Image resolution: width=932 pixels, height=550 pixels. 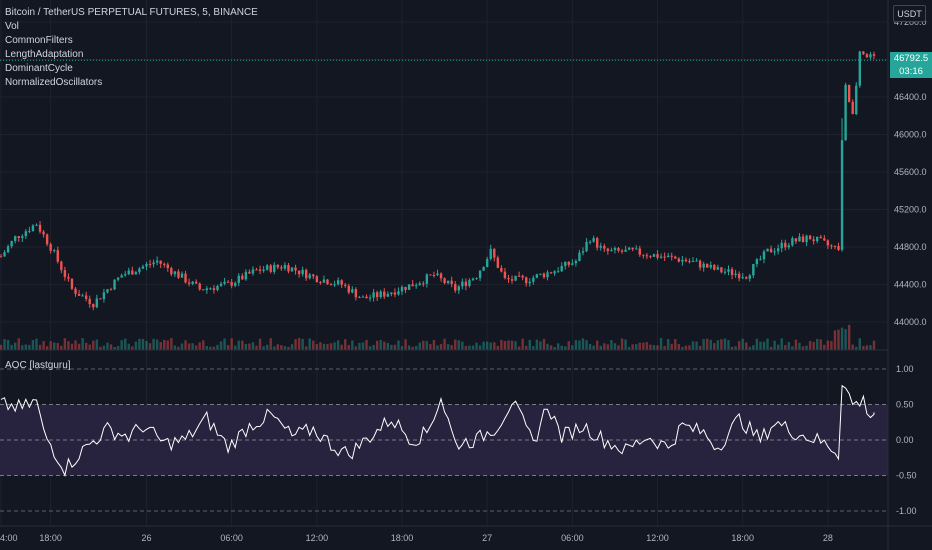 I want to click on volume-bars, so click(x=438, y=337).